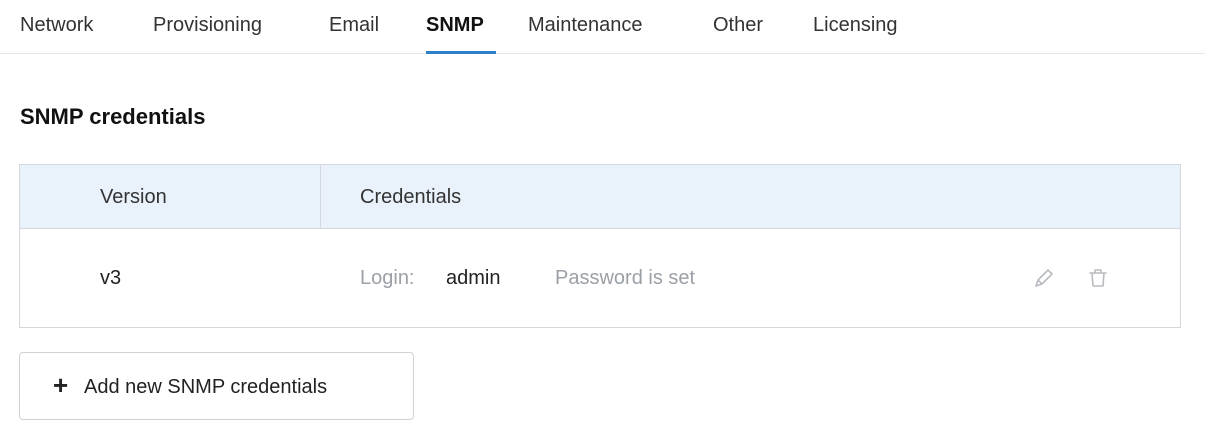 Image resolution: width=1205 pixels, height=422 pixels. What do you see at coordinates (61, 385) in the screenshot?
I see `plus-icon: +` at bounding box center [61, 385].